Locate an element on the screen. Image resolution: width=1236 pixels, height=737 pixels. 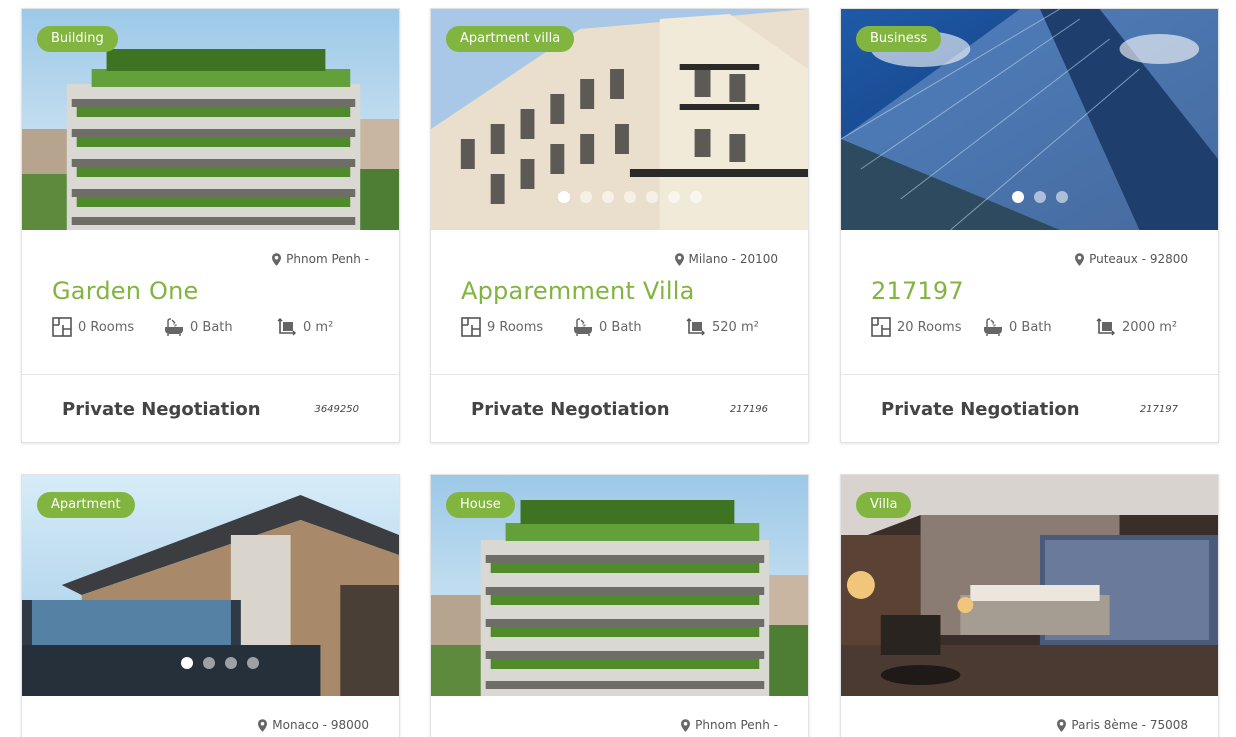
area-feature: 520 m² is located at coordinates (722, 327).